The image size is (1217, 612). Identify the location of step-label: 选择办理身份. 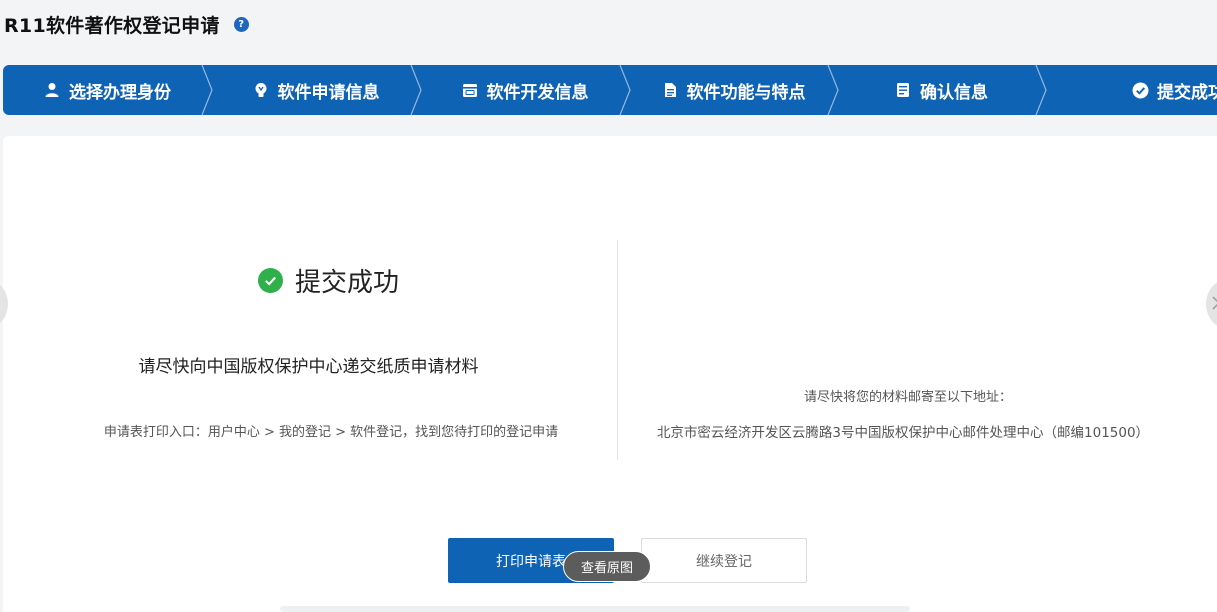
(120, 92).